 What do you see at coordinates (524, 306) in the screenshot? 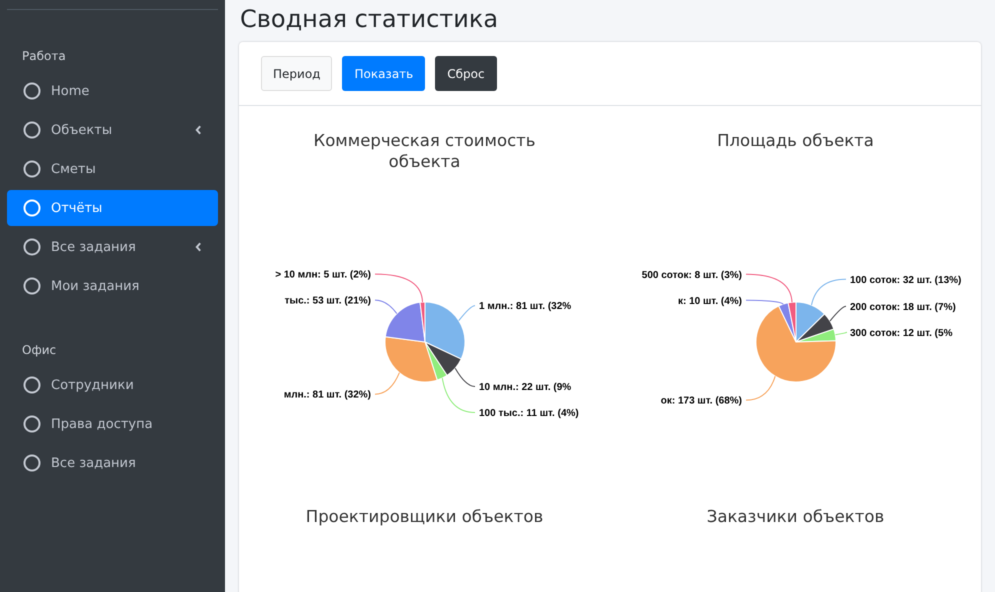
I see `data-label: 1 млн.: 81 шт. (32%` at bounding box center [524, 306].